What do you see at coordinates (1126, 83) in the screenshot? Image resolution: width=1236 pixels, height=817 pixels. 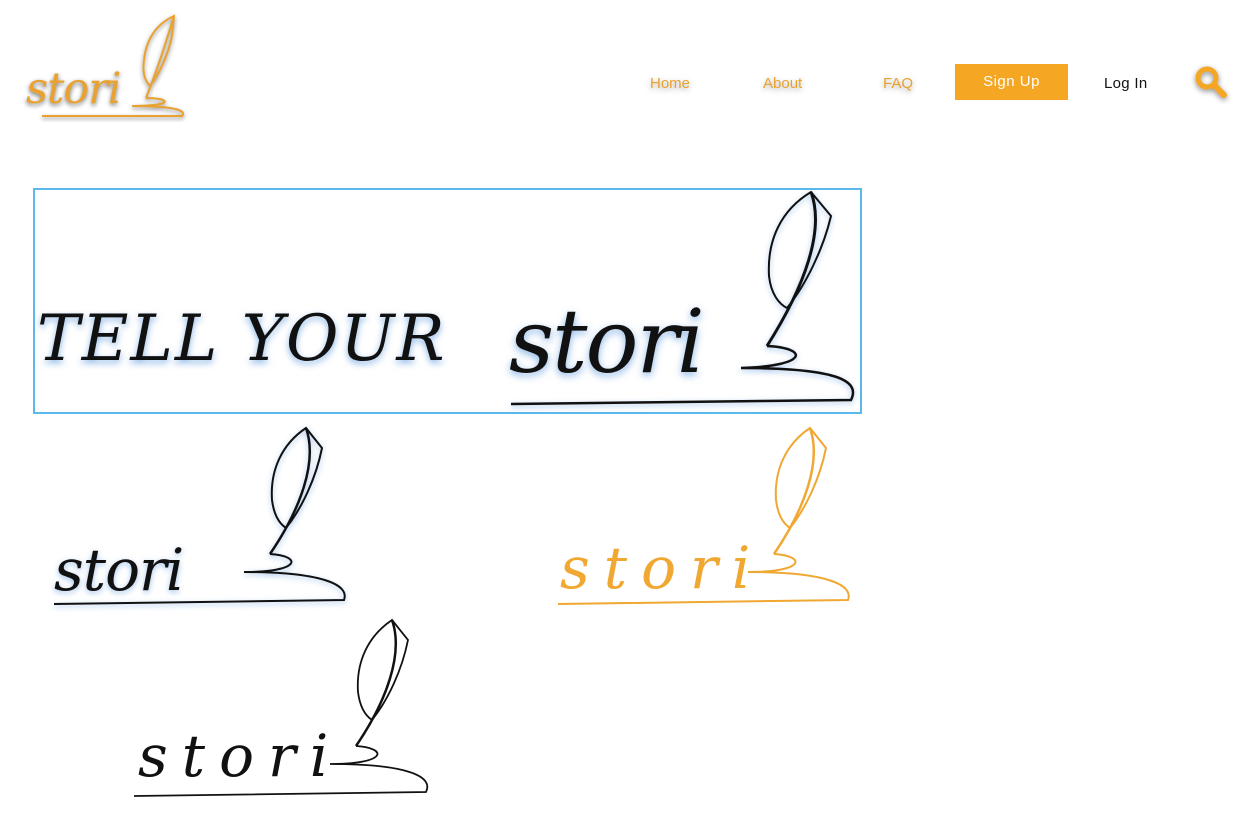 I see `log-in-link: Log In` at bounding box center [1126, 83].